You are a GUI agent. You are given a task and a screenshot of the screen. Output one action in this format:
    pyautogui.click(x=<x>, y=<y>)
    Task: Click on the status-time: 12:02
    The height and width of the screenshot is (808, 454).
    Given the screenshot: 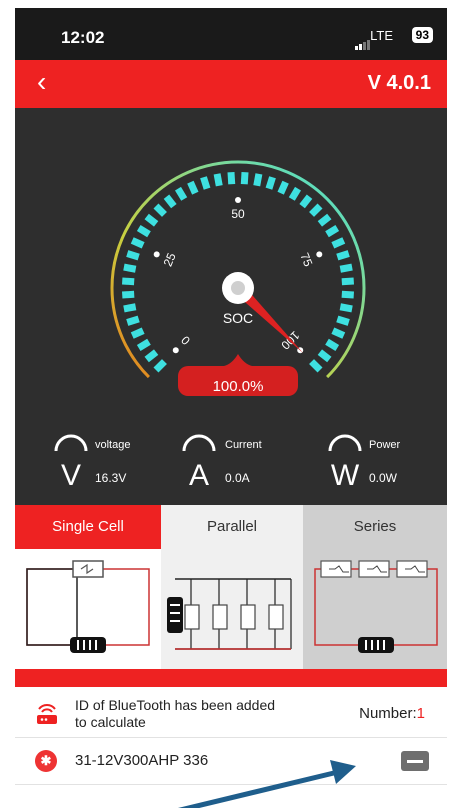 What is the action you would take?
    pyautogui.click(x=83, y=37)
    